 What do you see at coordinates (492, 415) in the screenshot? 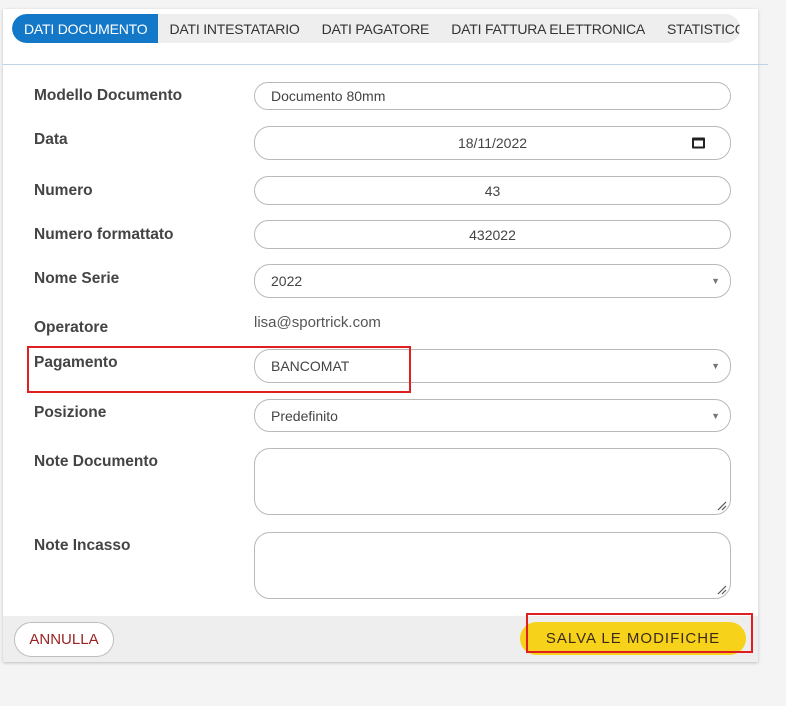
I see `posizione-select: Predefinito ▼` at bounding box center [492, 415].